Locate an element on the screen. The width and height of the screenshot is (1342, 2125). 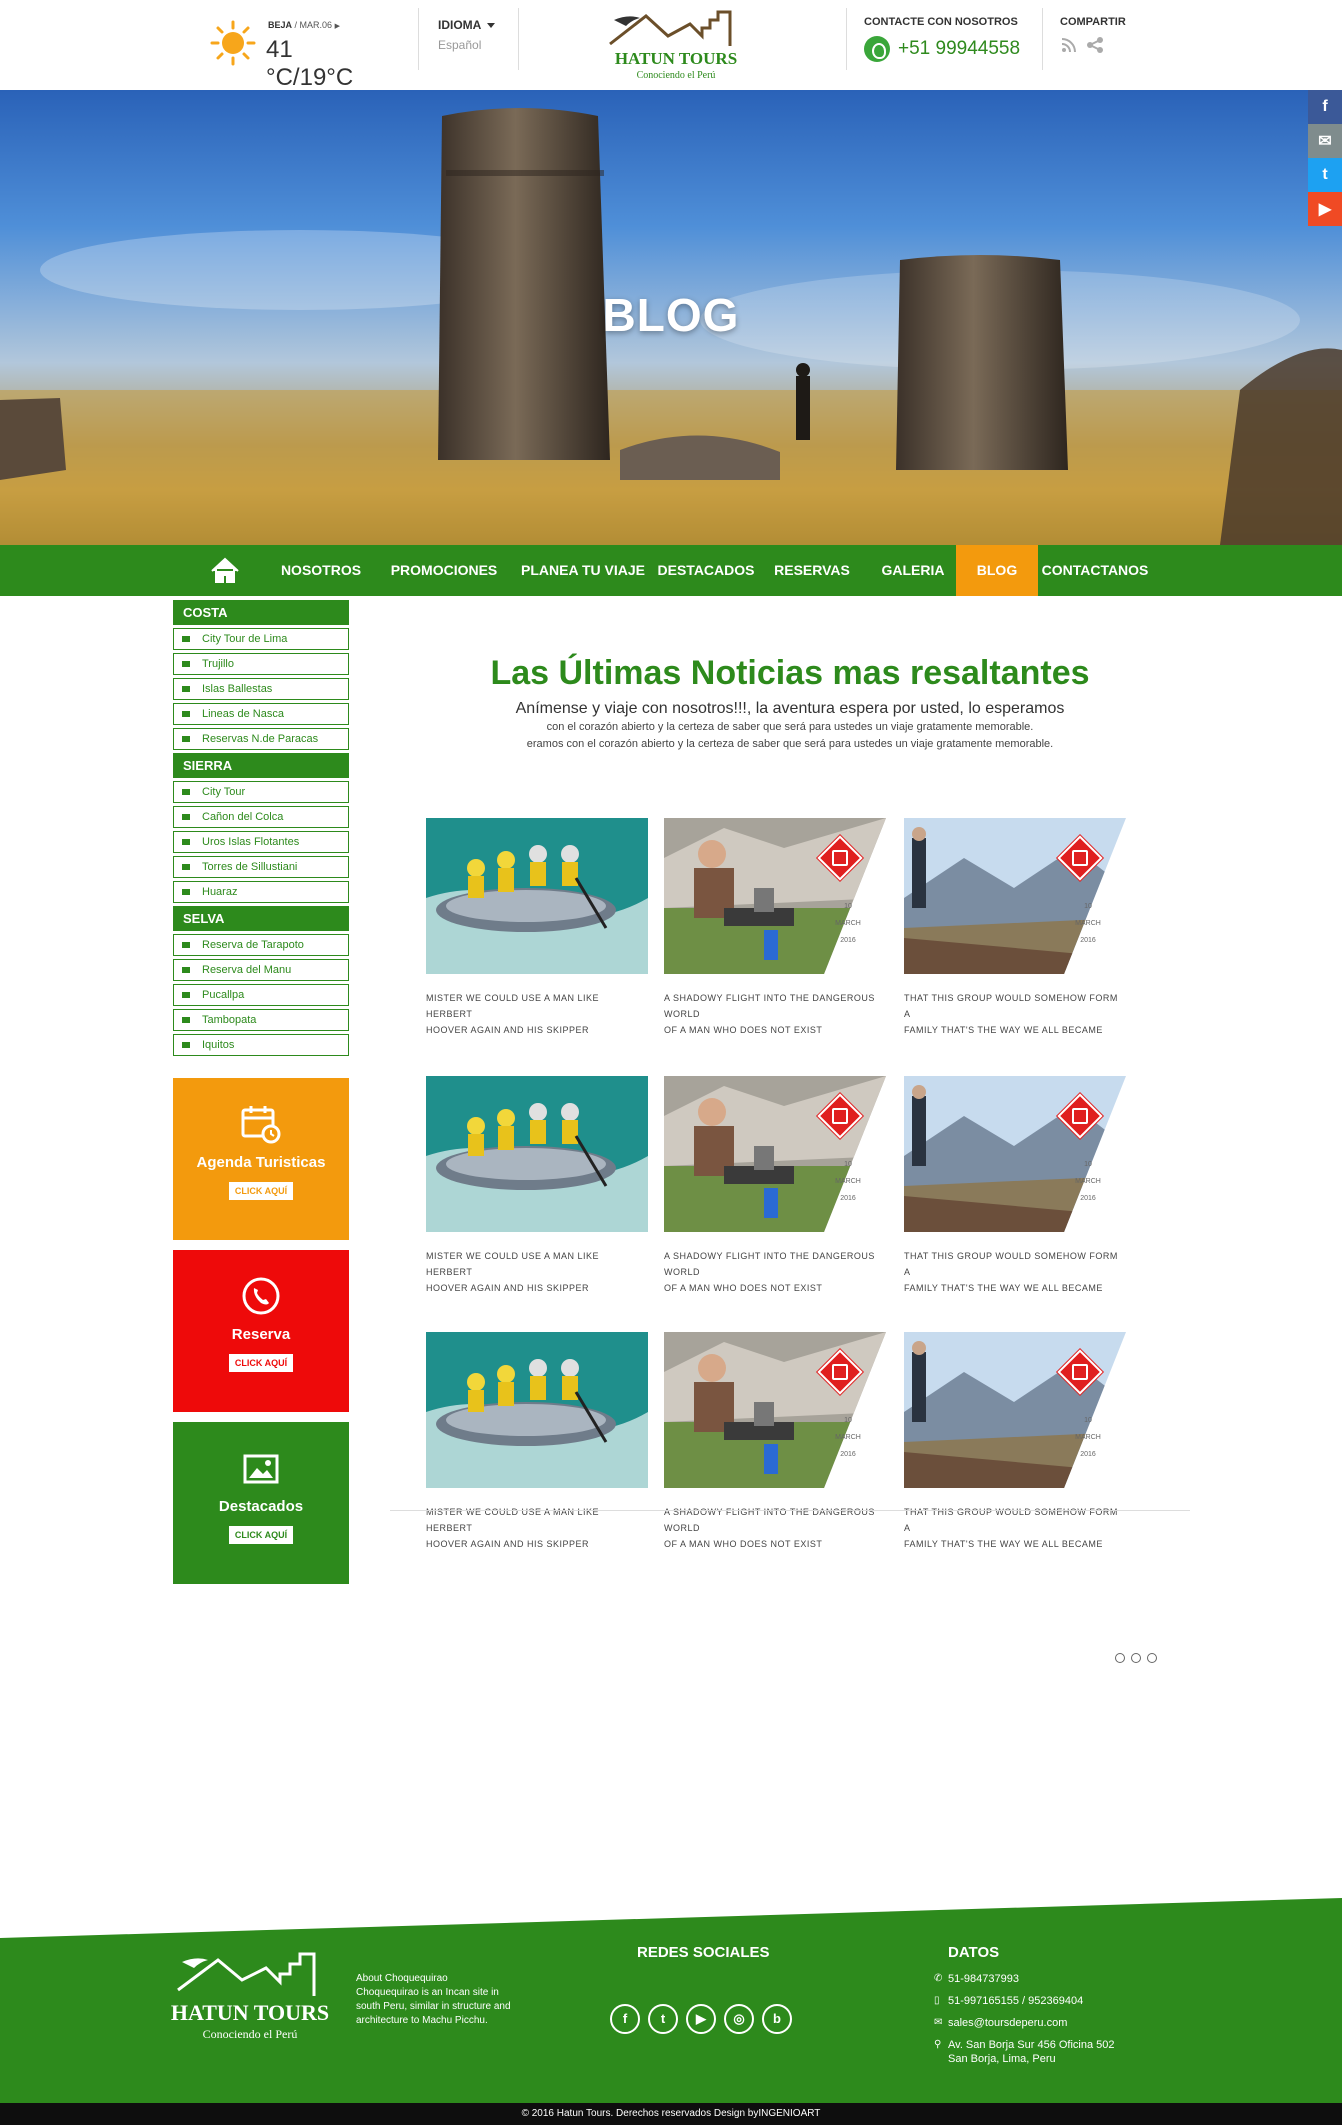
nav-item-planea-tu-viaje: PLANEA TU VIAJE is located at coordinates (583, 570).